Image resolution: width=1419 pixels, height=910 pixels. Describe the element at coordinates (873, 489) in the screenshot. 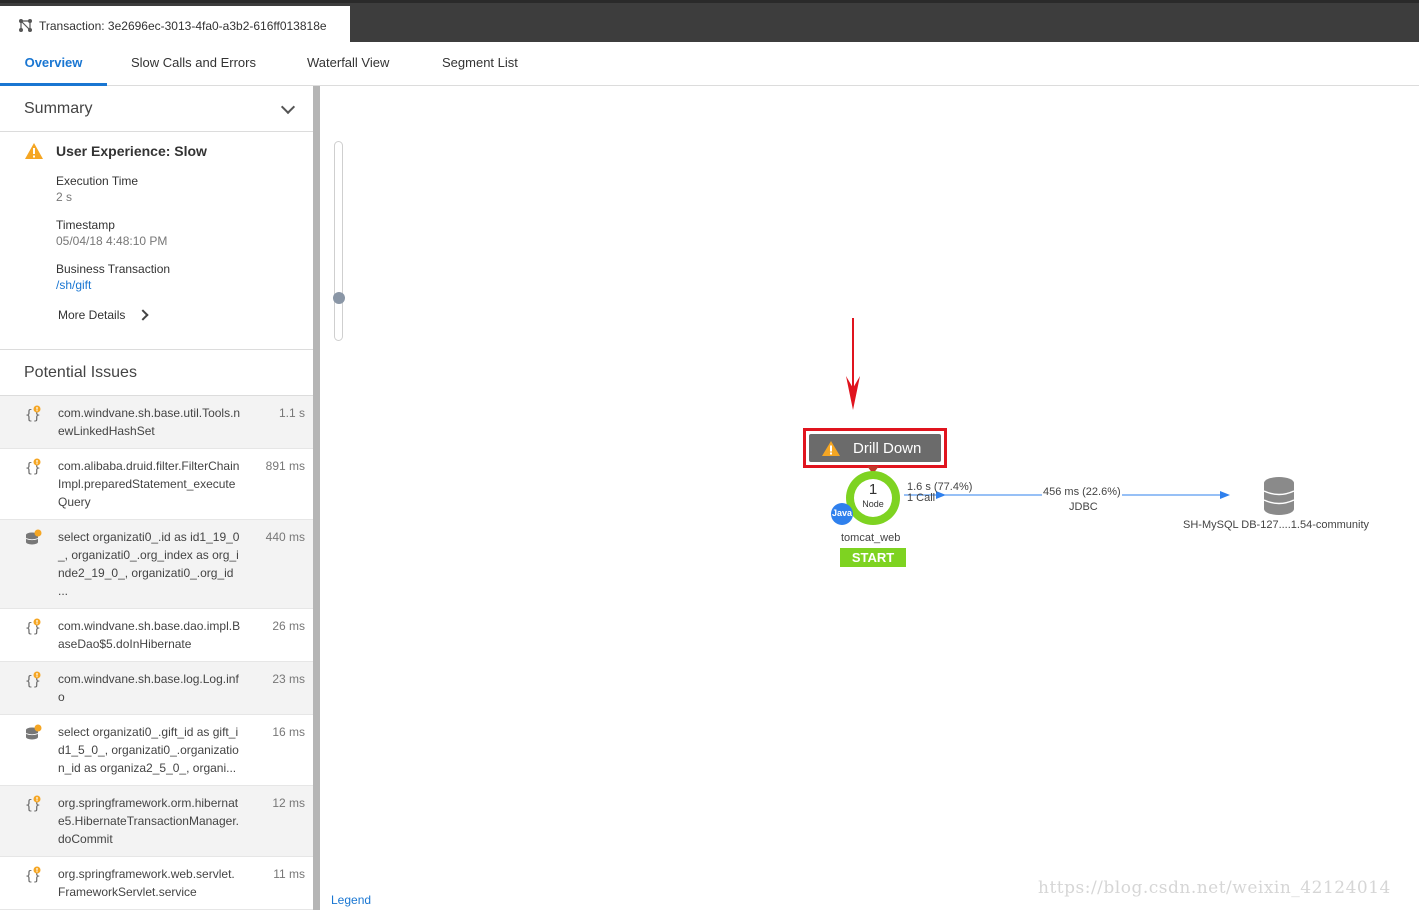

I see `node-count: 1` at that location.